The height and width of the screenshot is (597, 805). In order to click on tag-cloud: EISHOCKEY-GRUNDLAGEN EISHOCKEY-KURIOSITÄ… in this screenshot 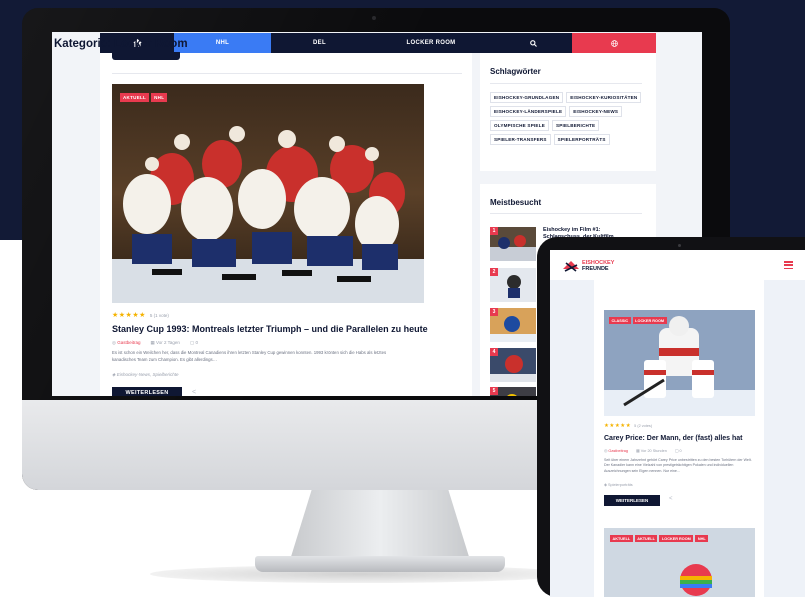, I will do `click(570, 118)`.